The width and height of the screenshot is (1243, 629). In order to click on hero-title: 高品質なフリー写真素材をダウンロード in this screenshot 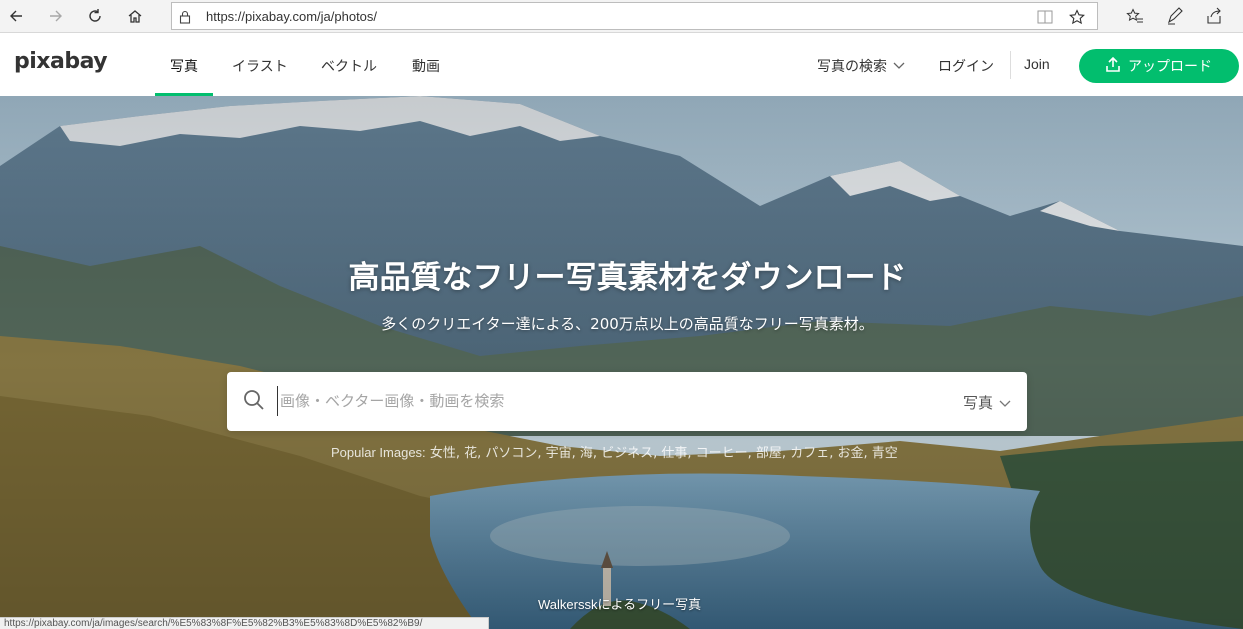, I will do `click(627, 278)`.